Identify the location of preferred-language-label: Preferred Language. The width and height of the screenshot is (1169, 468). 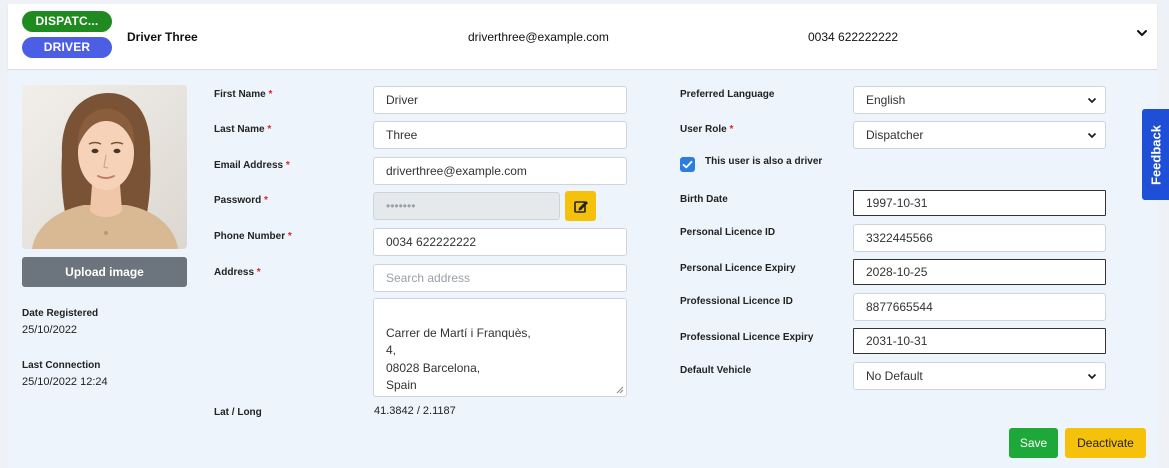
(727, 94).